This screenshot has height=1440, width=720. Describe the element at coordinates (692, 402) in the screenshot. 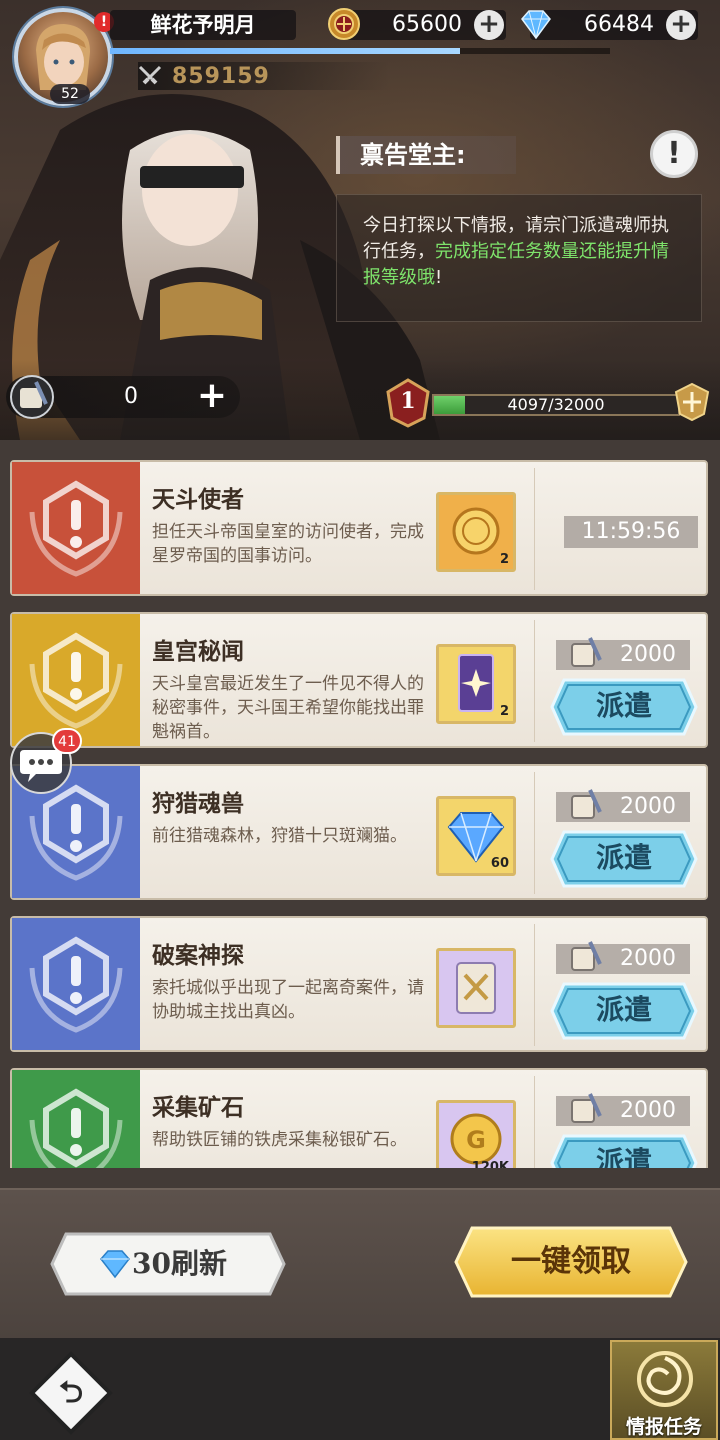

I see `golden-shield-icon` at that location.